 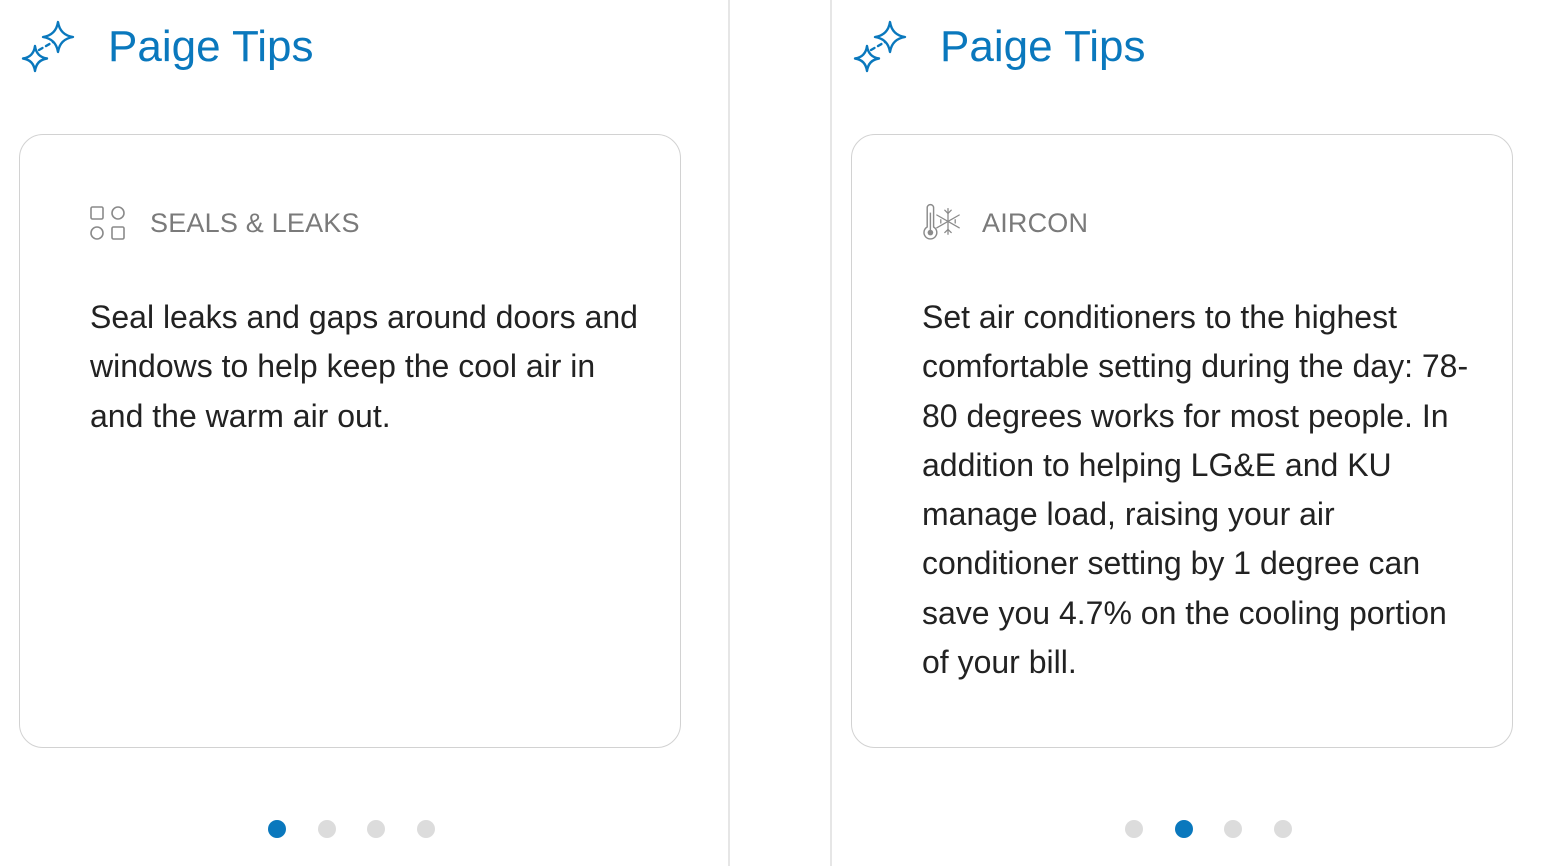 What do you see at coordinates (941, 221) in the screenshot?
I see `thermometer-snowflake-icon` at bounding box center [941, 221].